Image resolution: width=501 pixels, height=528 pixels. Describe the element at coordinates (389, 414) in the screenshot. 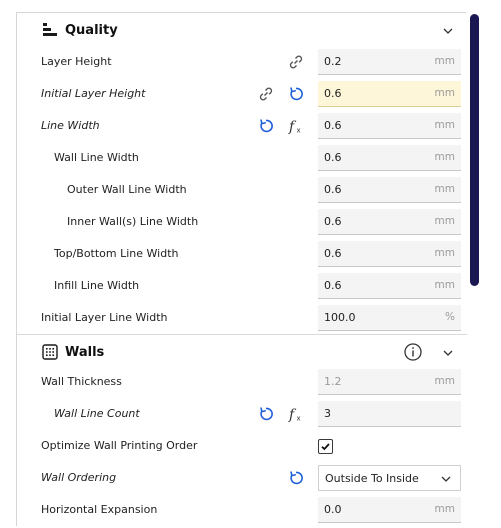

I see `wall-line-count-field: 3` at that location.